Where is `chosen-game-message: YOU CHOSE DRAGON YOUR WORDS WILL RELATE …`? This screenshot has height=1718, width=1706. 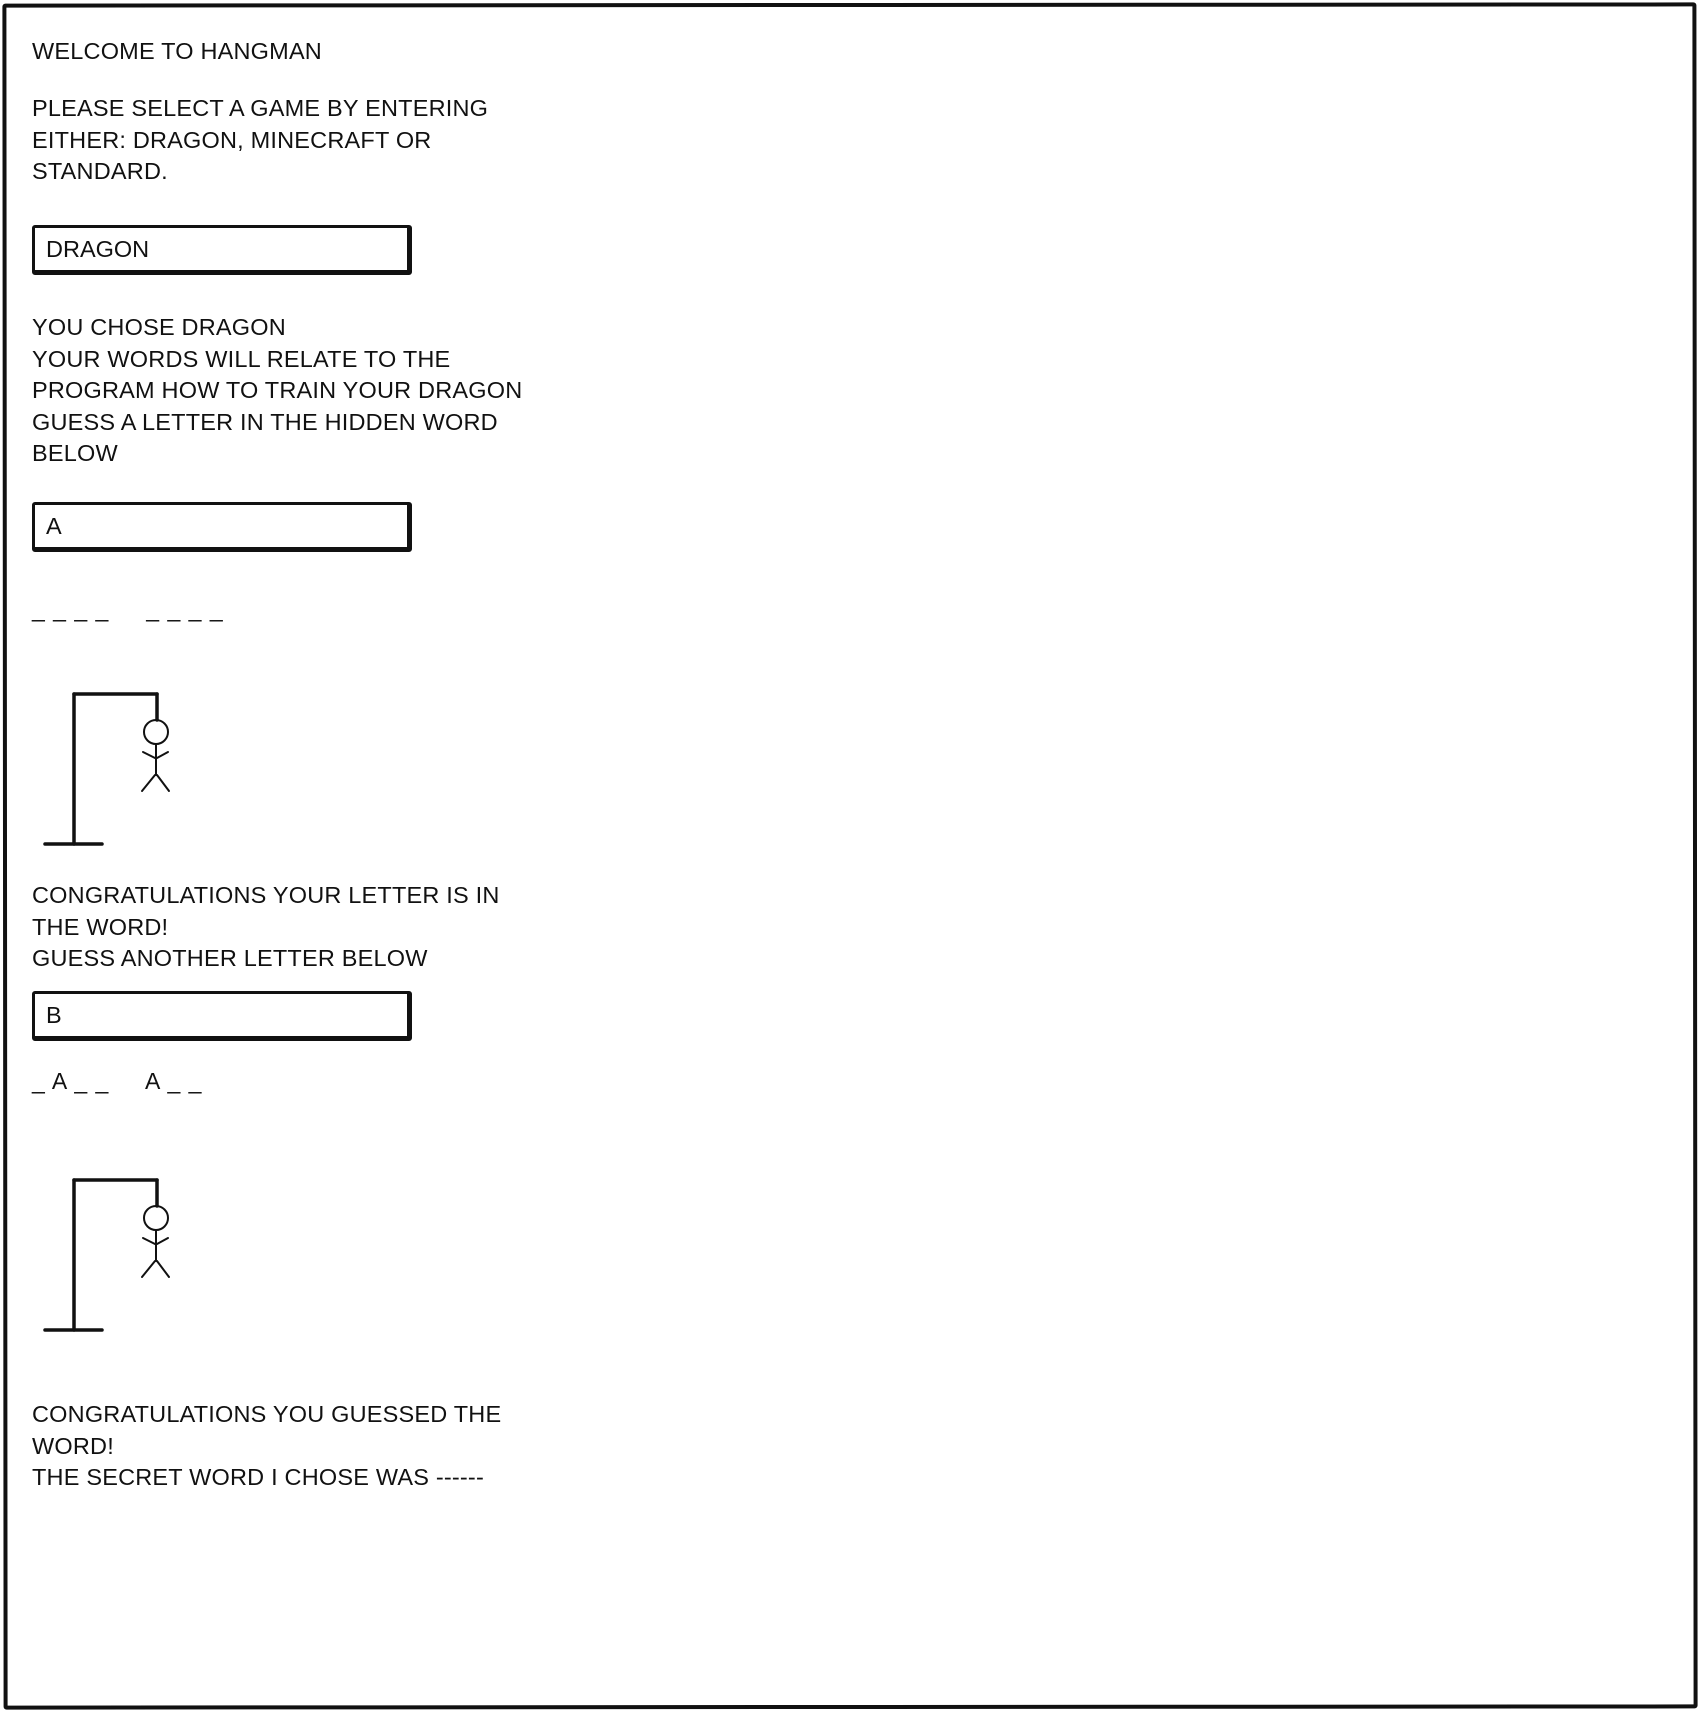
chosen-game-message: YOU CHOSE DRAGON YOUR WORDS WILL RELATE … is located at coordinates (277, 390).